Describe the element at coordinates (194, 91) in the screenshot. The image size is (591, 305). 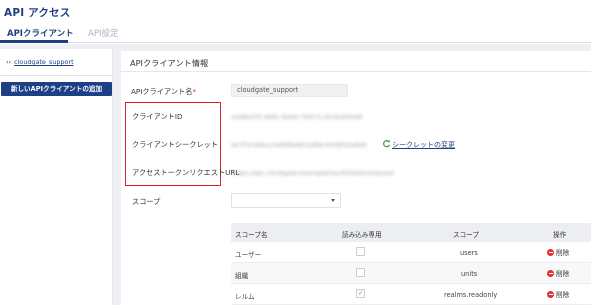
I see `required-mark: *` at that location.